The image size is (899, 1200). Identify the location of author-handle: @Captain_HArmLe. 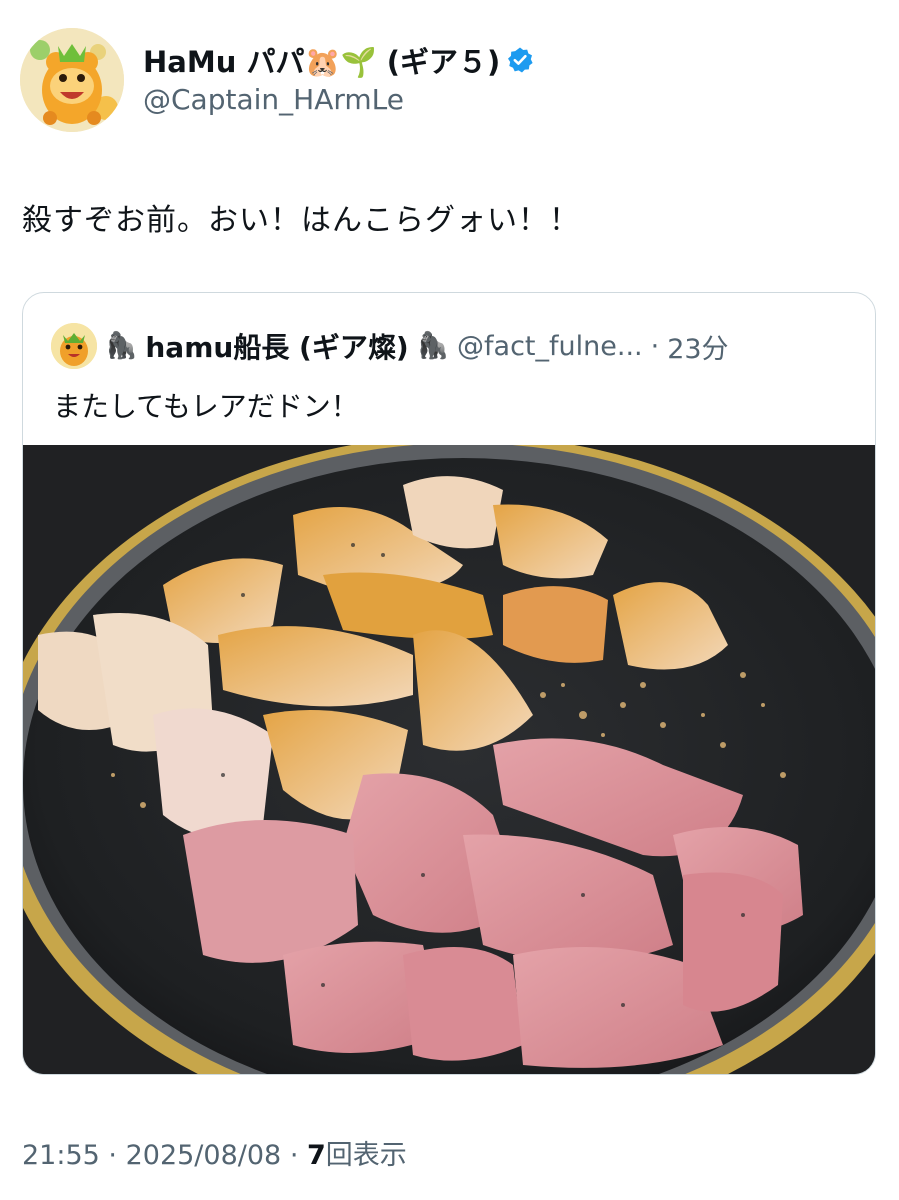
(273, 99).